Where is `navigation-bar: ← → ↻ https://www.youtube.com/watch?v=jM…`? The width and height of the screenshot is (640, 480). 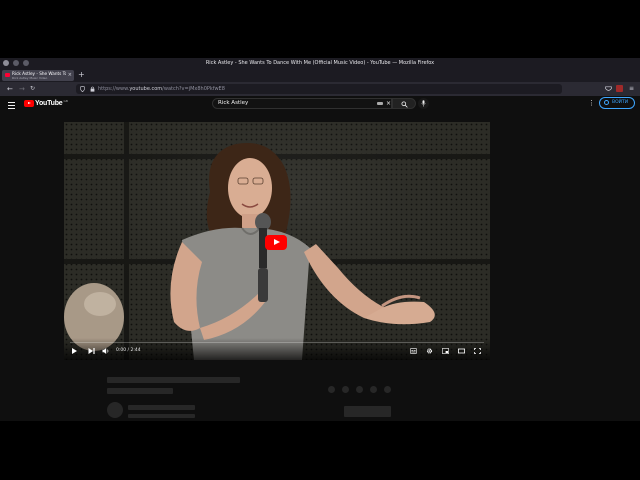
navigation-bar: ← → ↻ https://www.youtube.com/watch?v=jM… is located at coordinates (320, 89).